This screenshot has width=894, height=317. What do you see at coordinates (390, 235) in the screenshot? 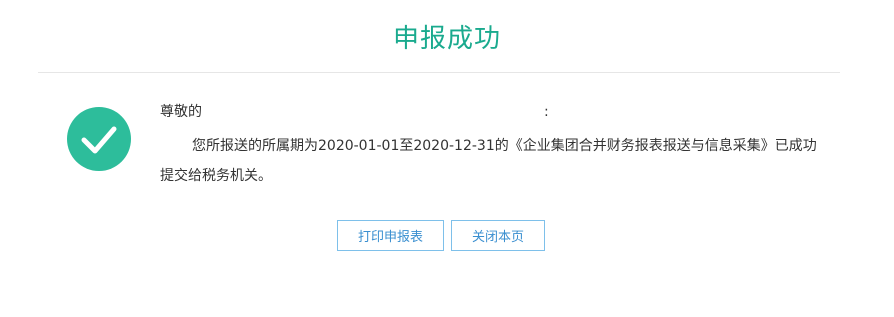
I see `print-declaration-button: 打印申报表` at bounding box center [390, 235].